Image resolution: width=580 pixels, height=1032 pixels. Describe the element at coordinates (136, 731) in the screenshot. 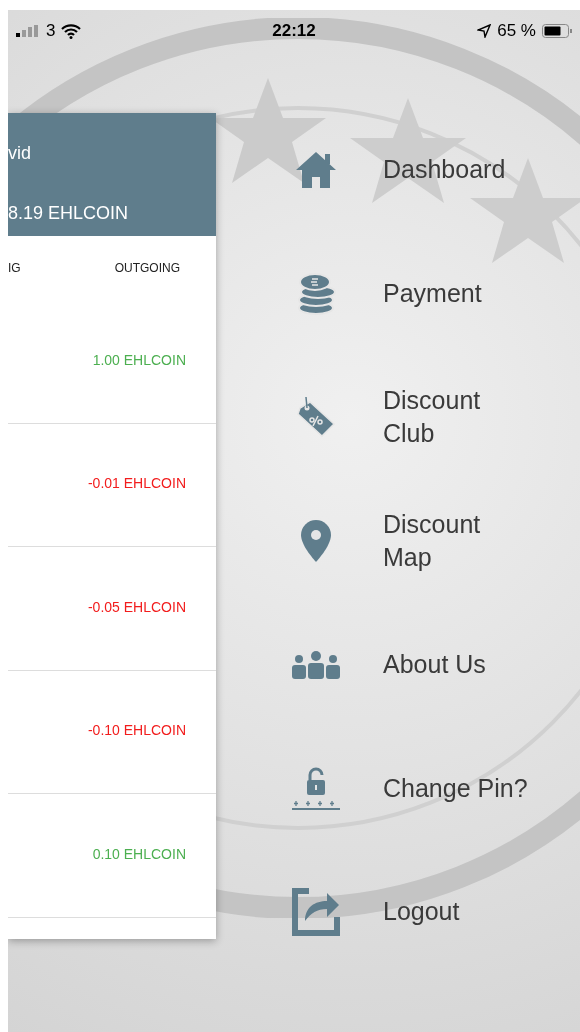

I see `amount-text: -0.10 EHLCOIN` at that location.